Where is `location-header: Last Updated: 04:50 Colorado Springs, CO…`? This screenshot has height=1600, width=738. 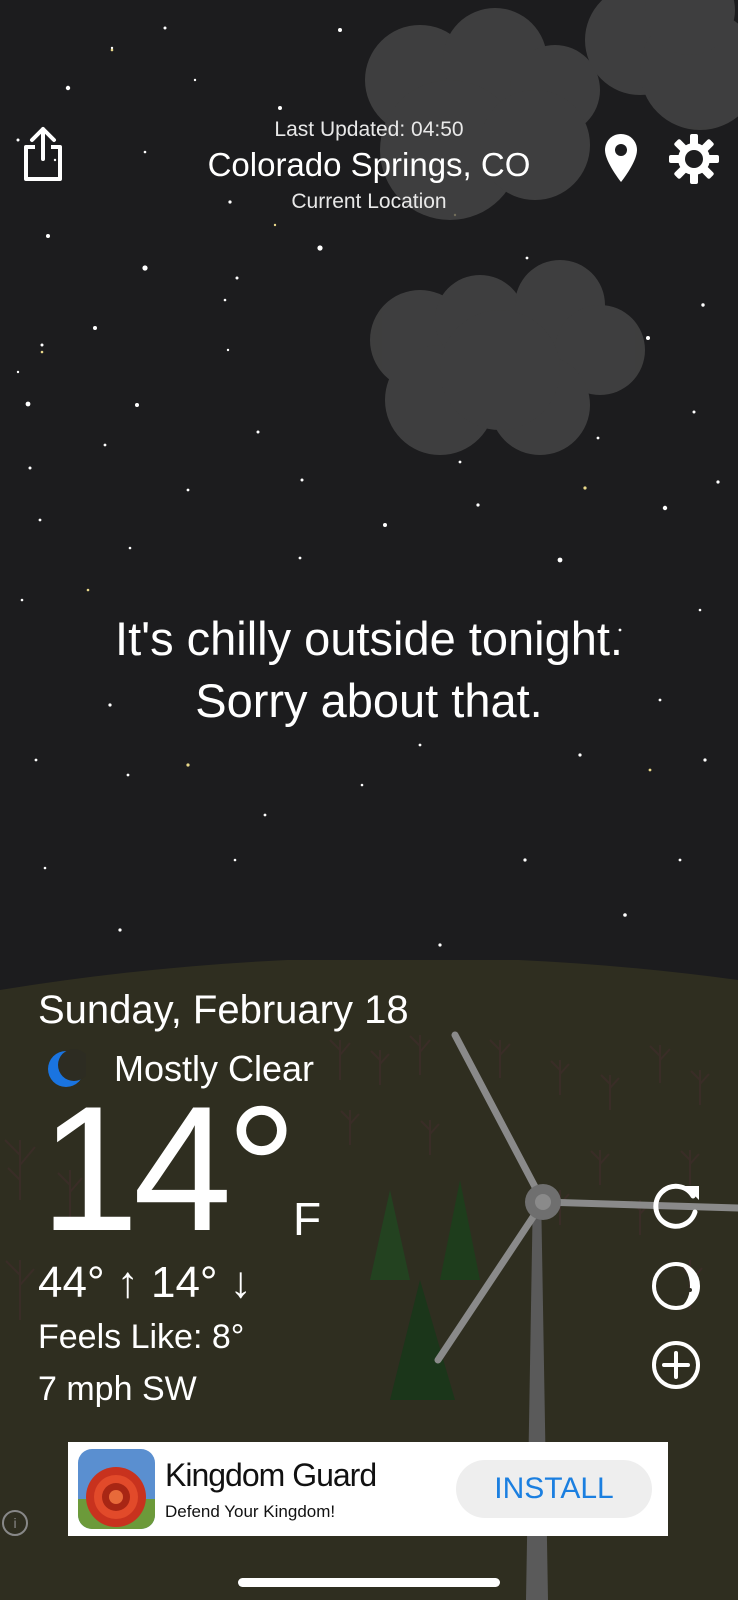
location-header: Last Updated: 04:50 Colorado Springs, CO… is located at coordinates (369, 166).